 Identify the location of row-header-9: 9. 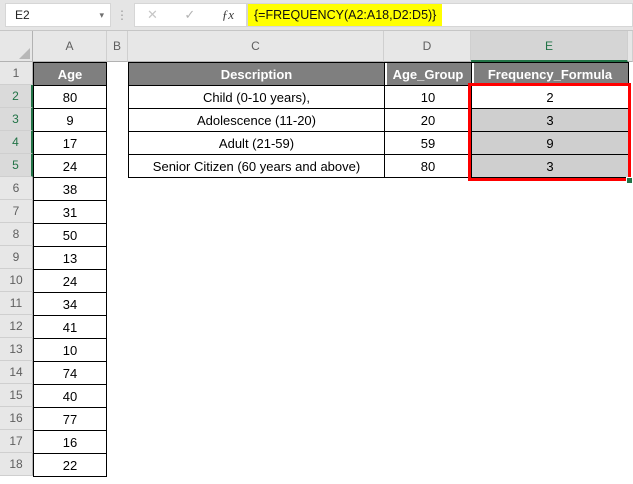
(16, 257).